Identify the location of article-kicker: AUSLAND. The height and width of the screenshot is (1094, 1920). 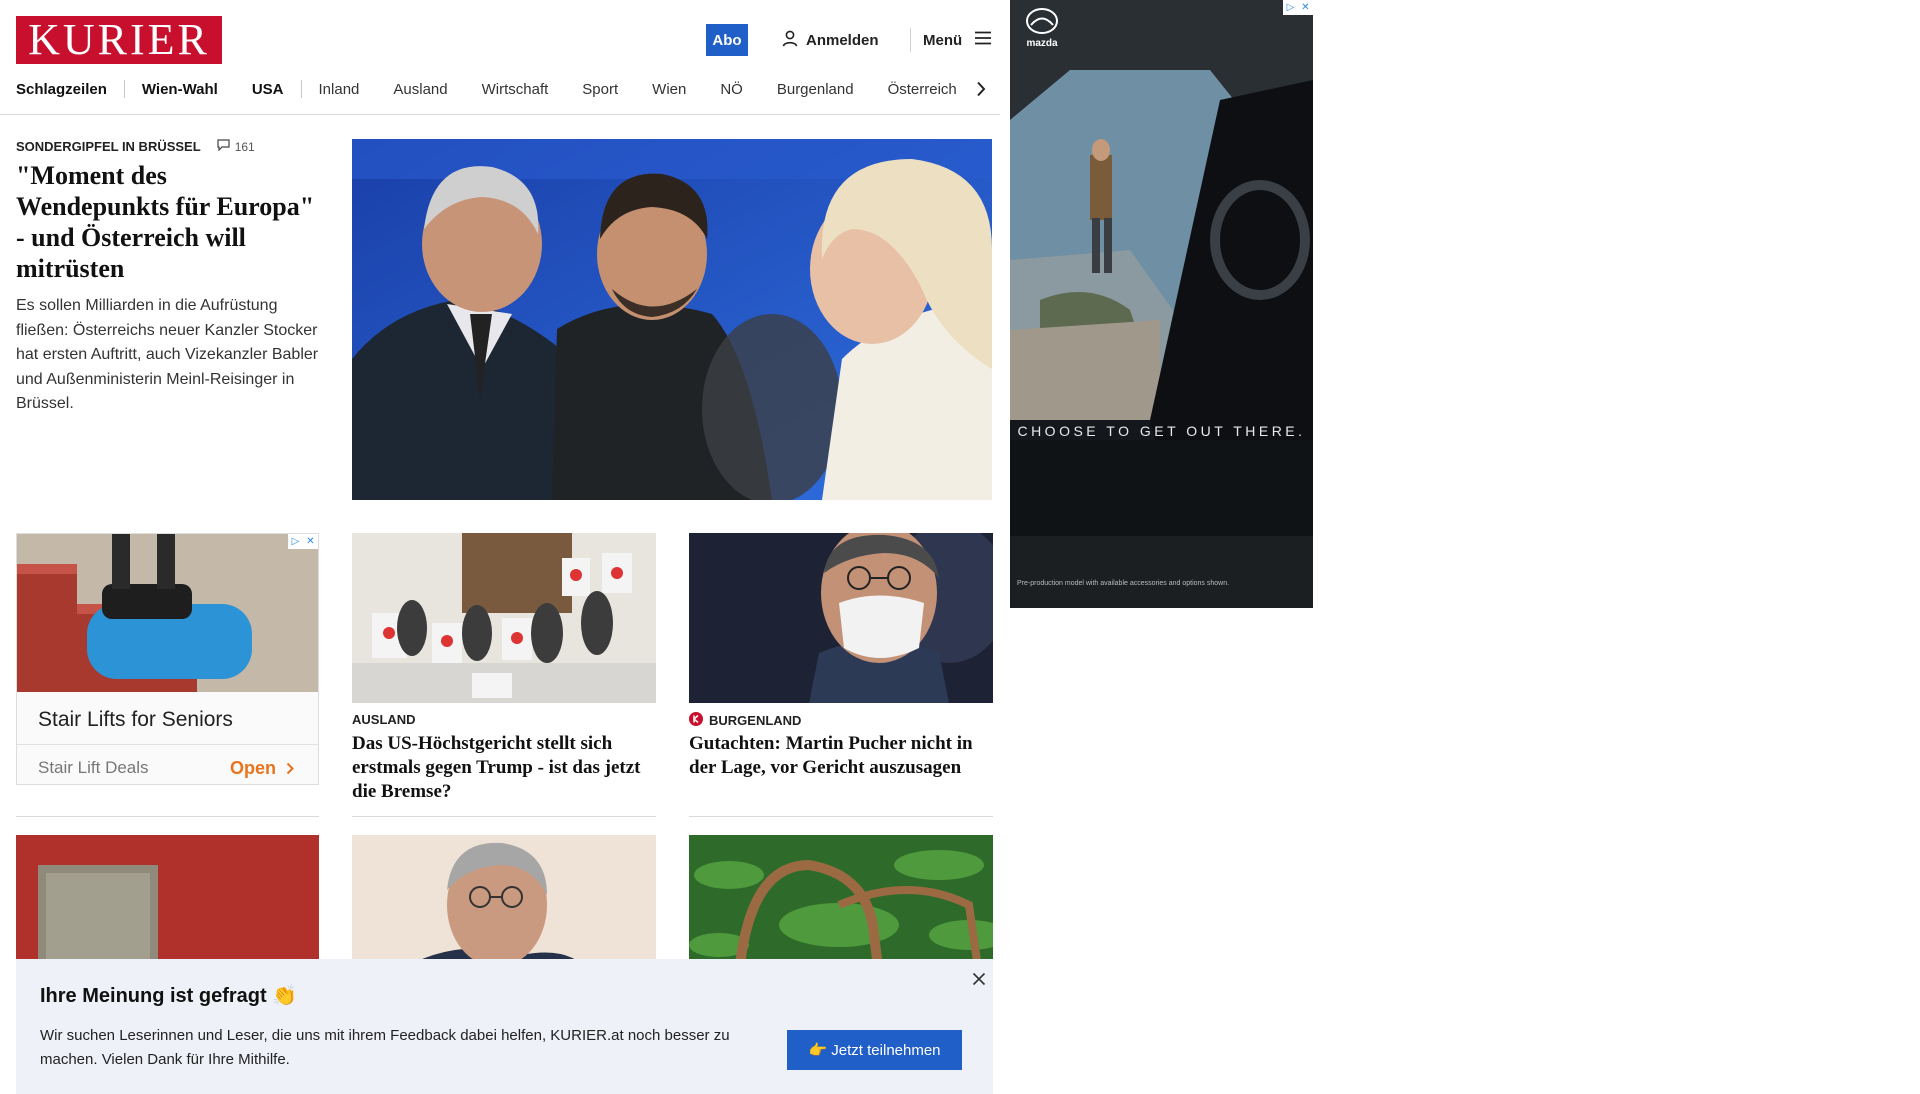
(384, 719).